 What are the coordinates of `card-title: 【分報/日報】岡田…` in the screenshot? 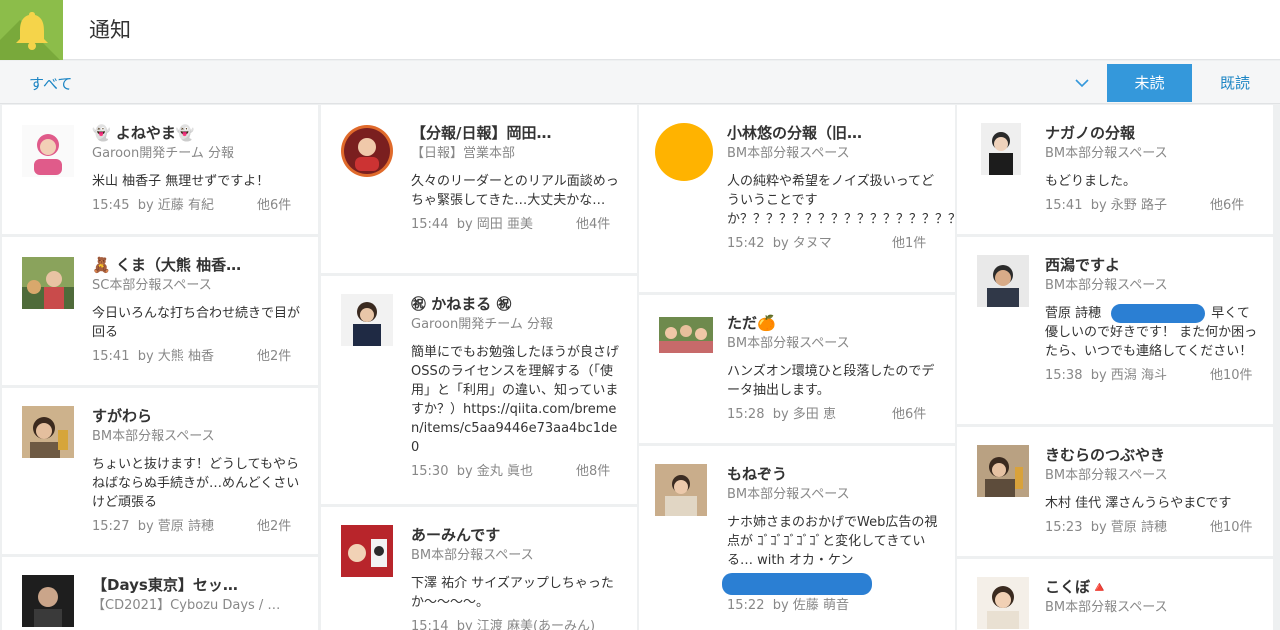 It's located at (481, 133).